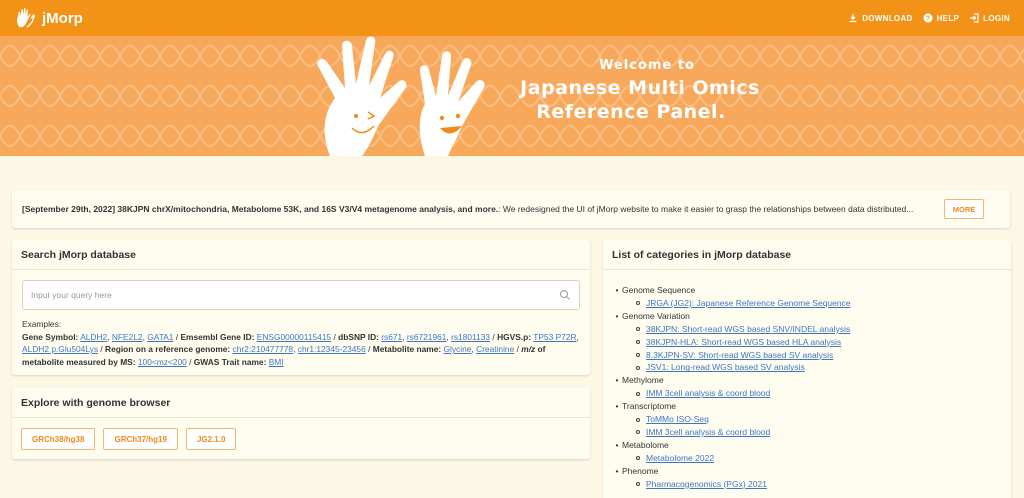 This screenshot has width=1024, height=498. I want to click on example-link-dbsnp: rs6721961, so click(427, 337).